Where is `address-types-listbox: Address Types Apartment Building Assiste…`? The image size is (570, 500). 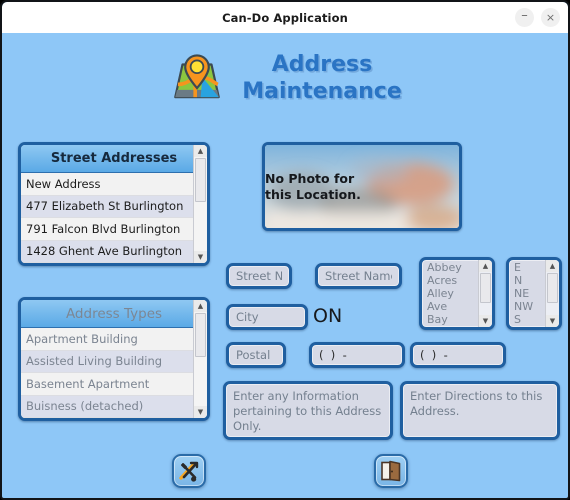 address-types-listbox: Address Types Apartment Building Assiste… is located at coordinates (114, 359).